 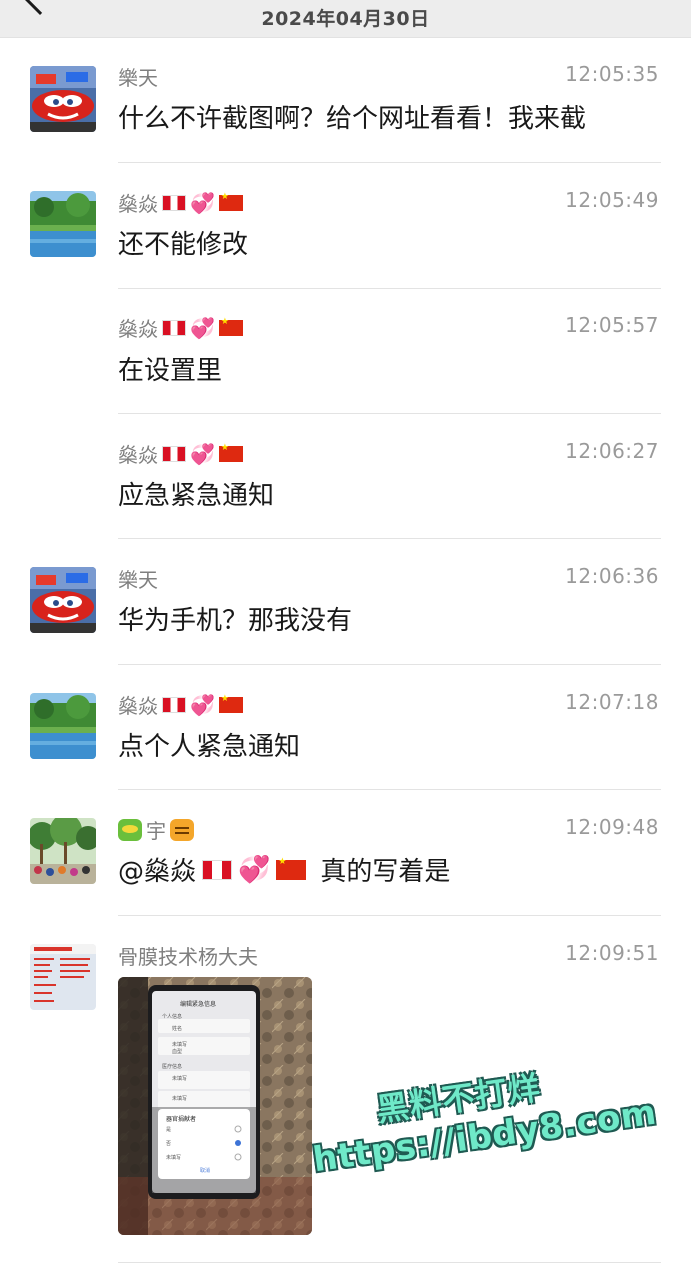 I want to click on message-text: 还不能修改, so click(x=183, y=242).